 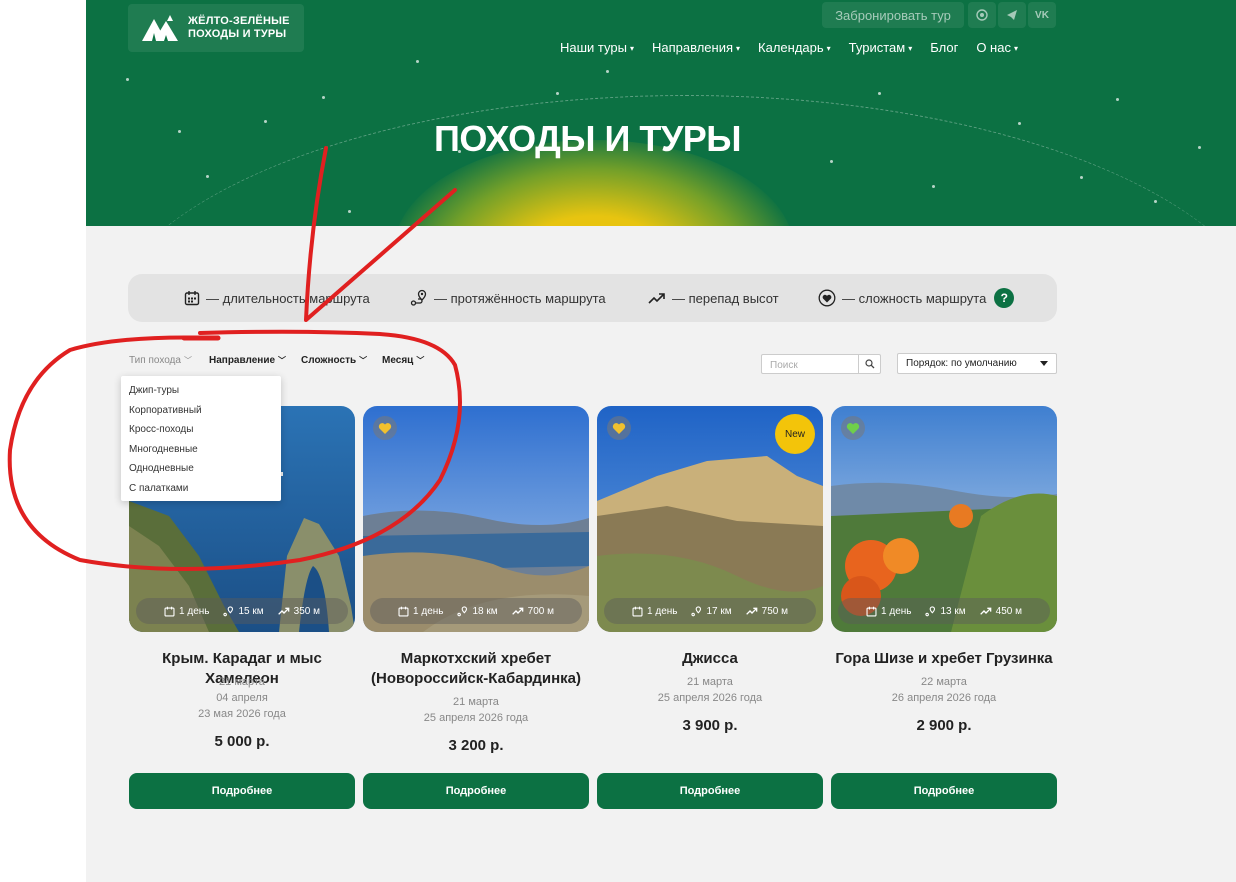 What do you see at coordinates (508, 298) in the screenshot?
I see `legend-distance: — протяжённость маршрута` at bounding box center [508, 298].